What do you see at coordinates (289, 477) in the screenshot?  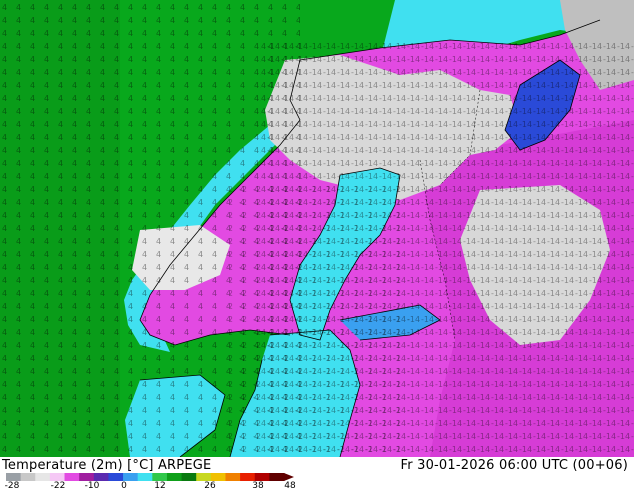 I see `scale-arrow` at bounding box center [289, 477].